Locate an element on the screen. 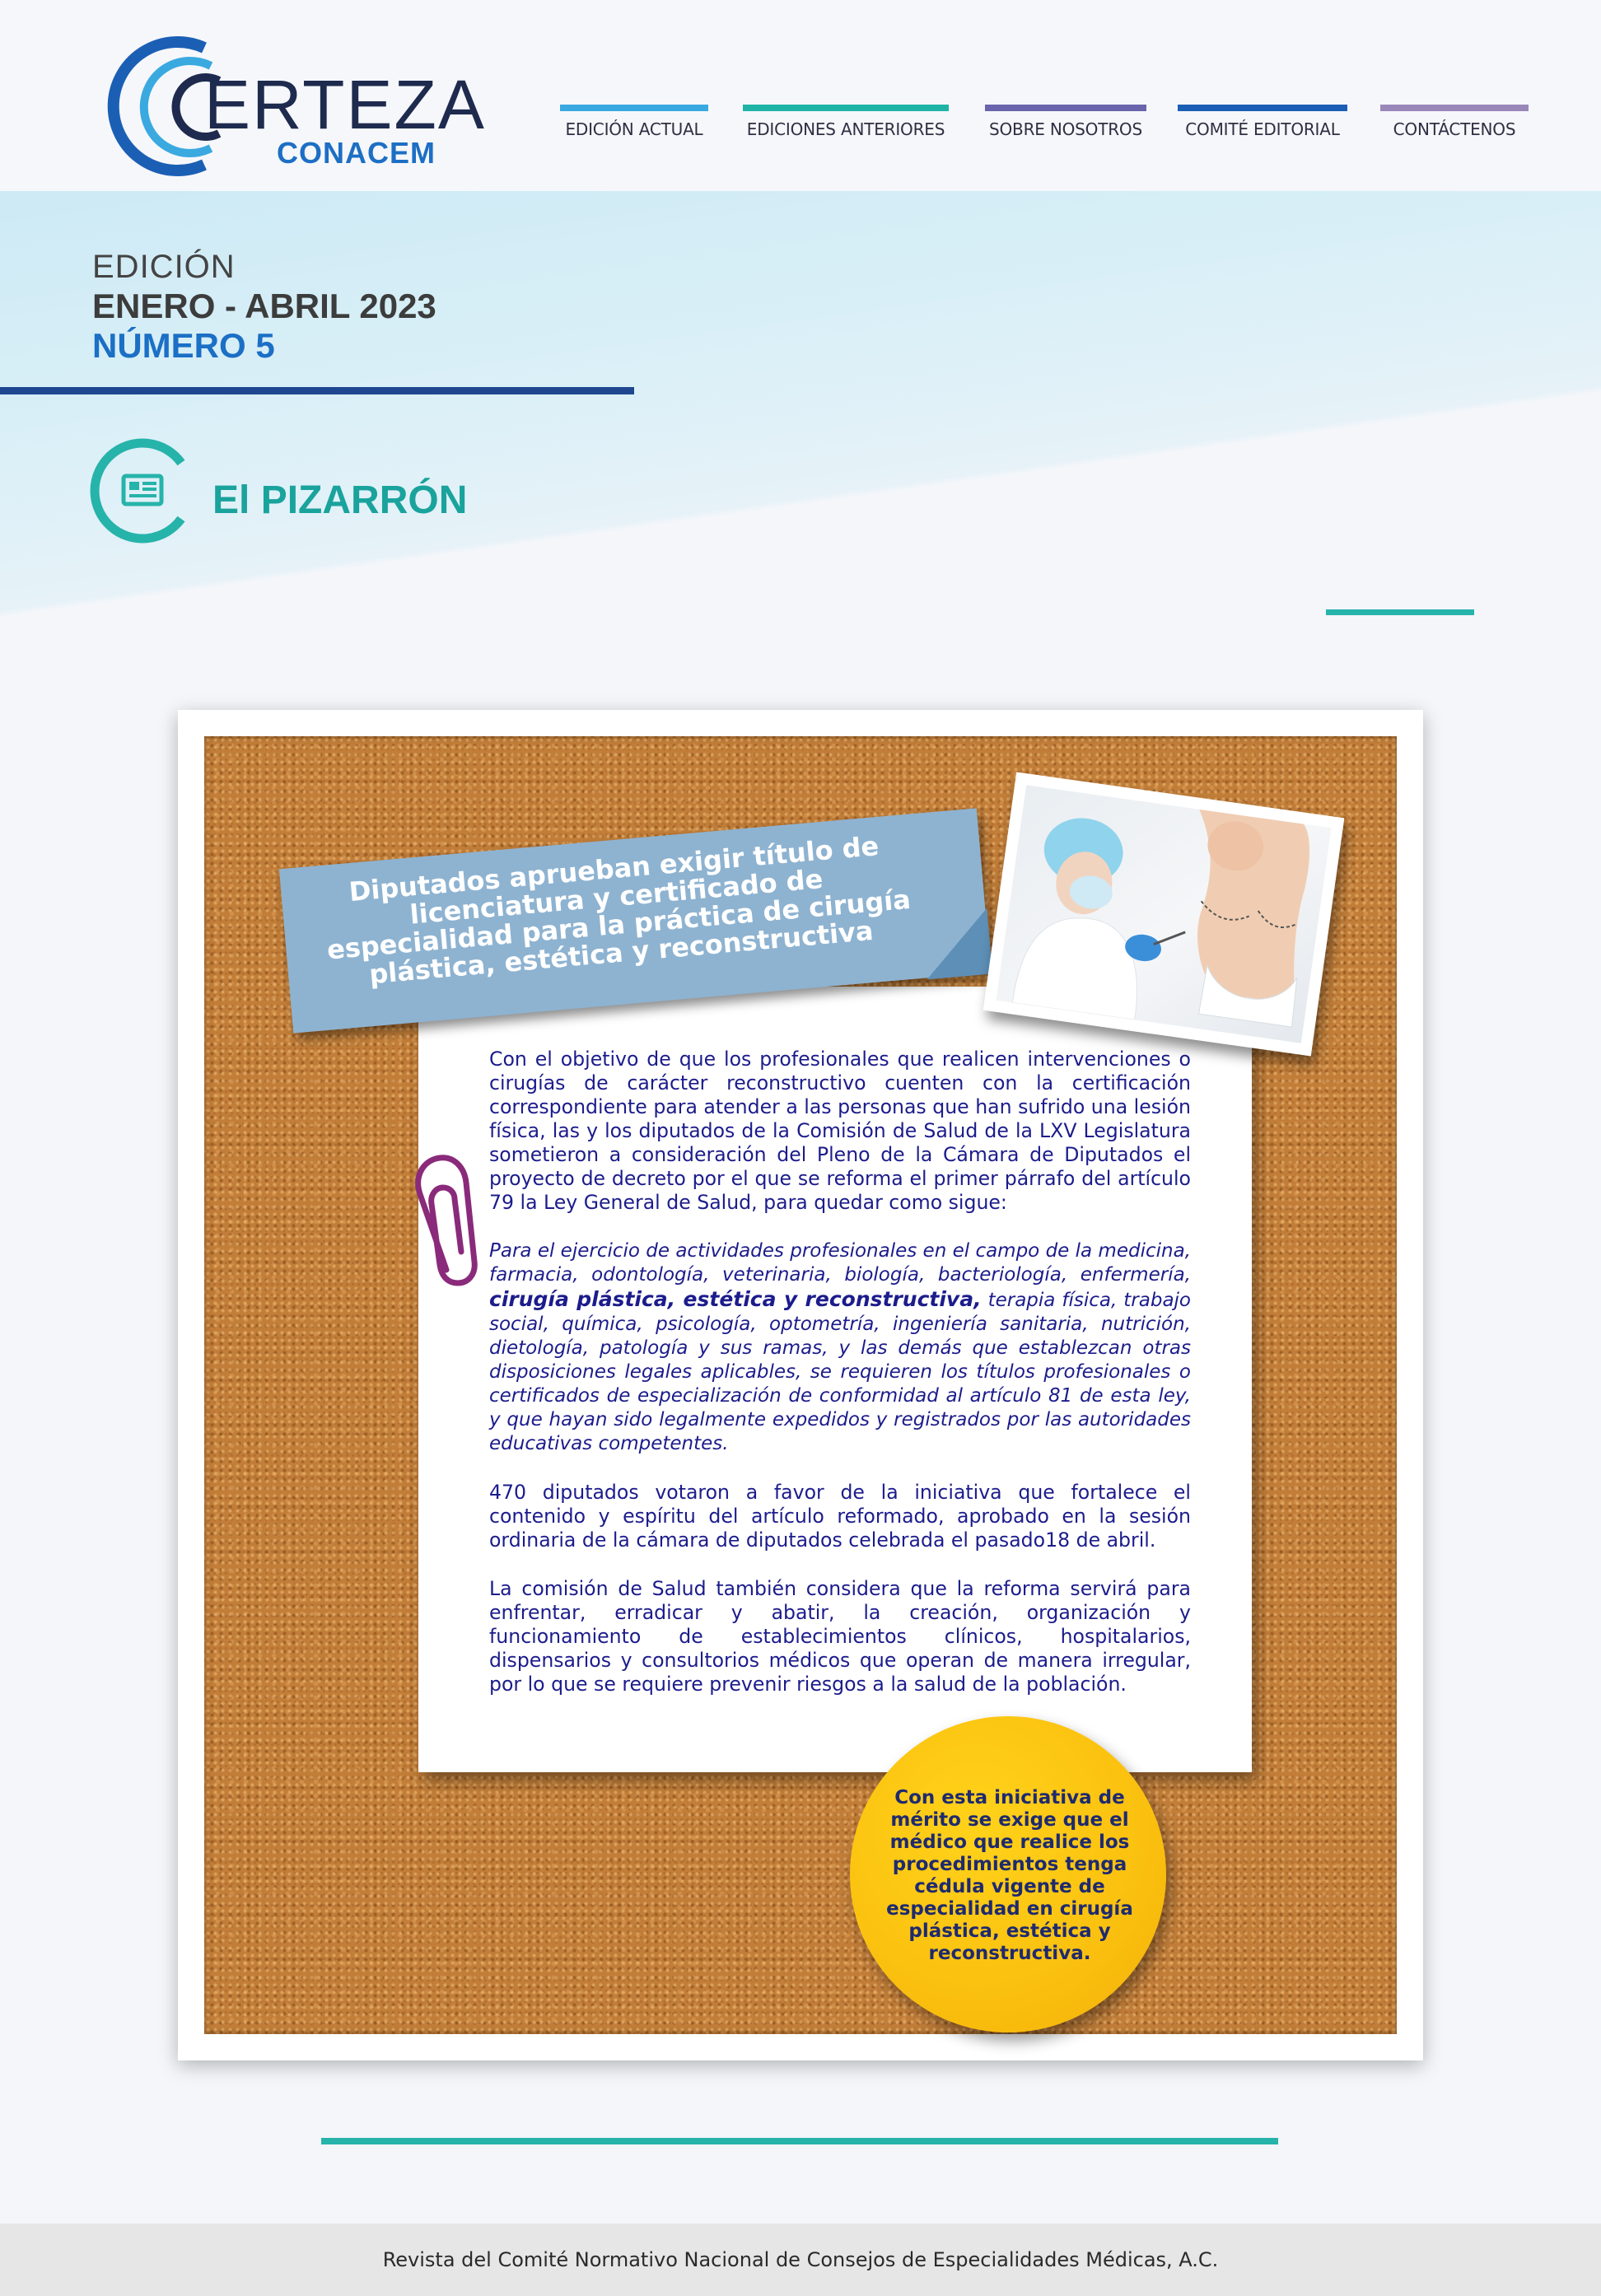 Image resolution: width=1601 pixels, height=2296 pixels. nav-item-contactenos: CONTÁCTENOS is located at coordinates (1454, 129).